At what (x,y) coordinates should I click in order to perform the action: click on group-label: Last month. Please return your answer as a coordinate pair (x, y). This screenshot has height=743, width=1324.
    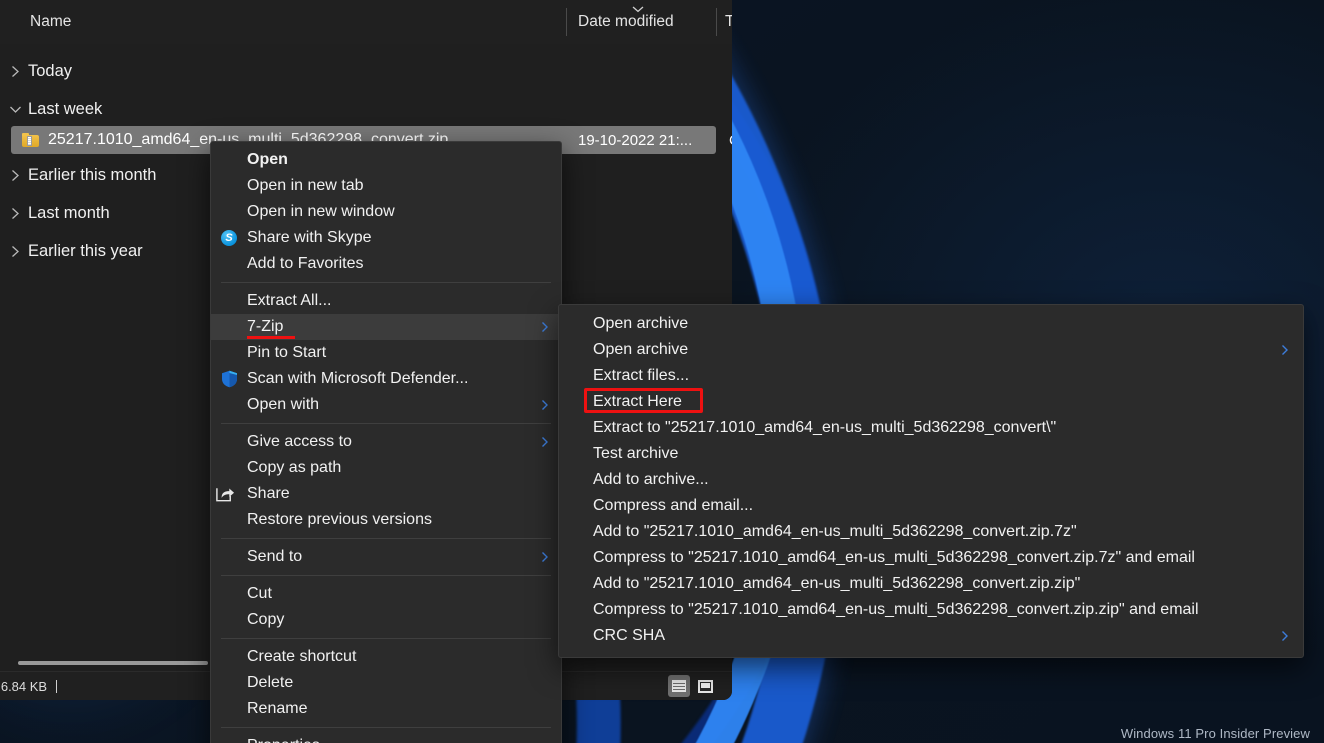
    Looking at the image, I should click on (69, 212).